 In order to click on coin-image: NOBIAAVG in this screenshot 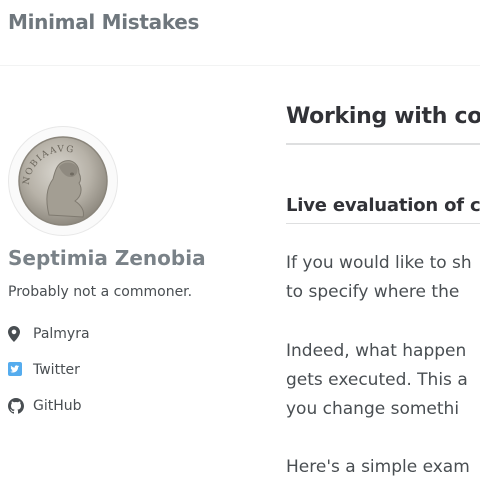, I will do `click(63, 181)`.